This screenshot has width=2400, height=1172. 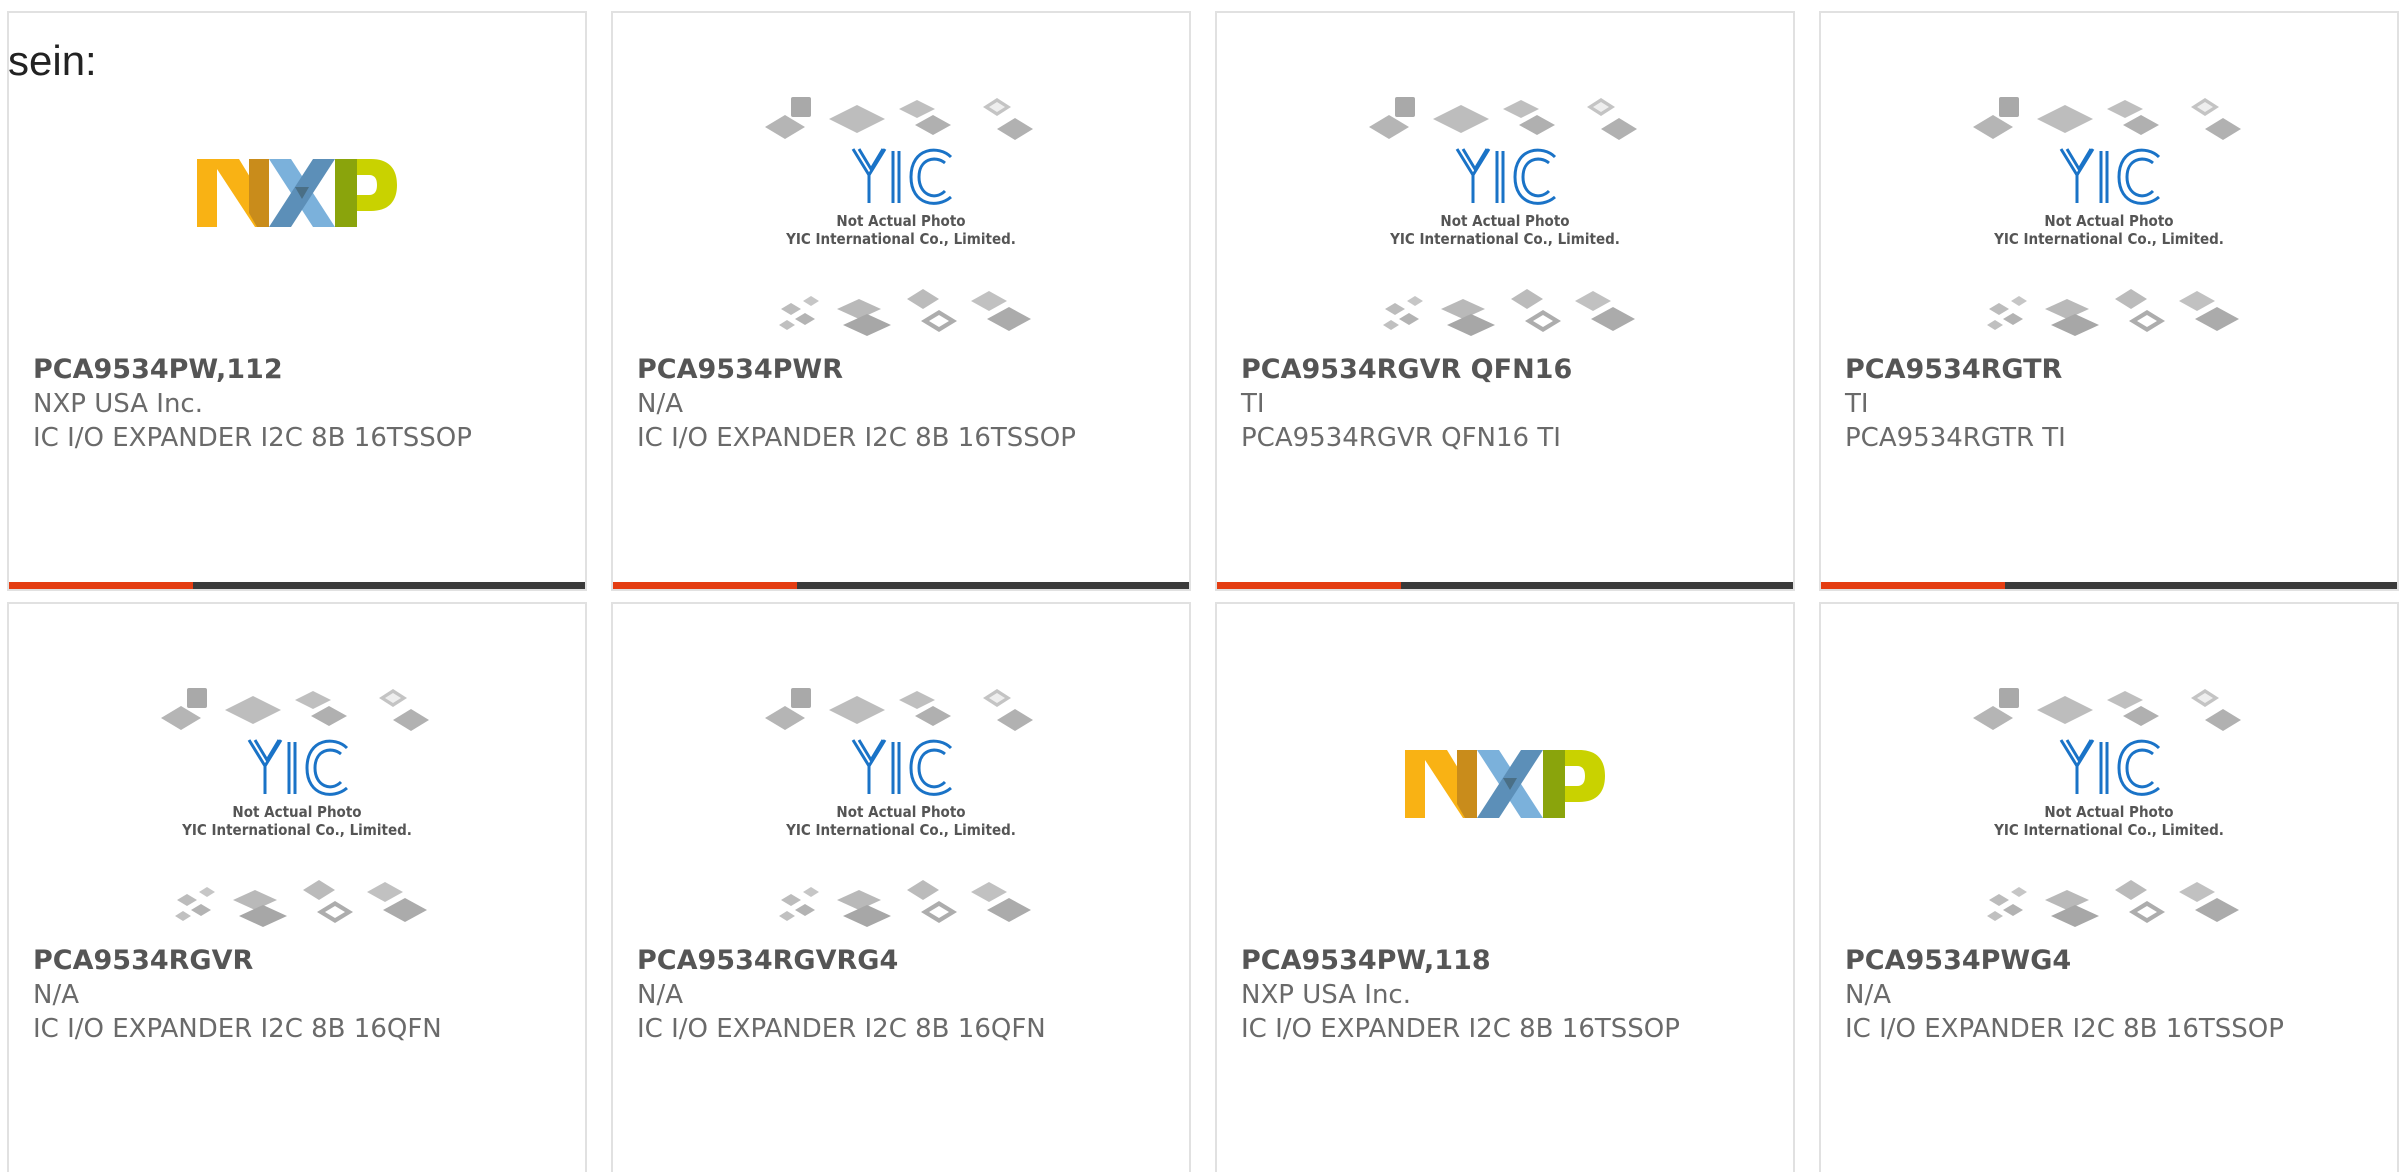 I want to click on part-number: PCA9534PWG4, so click(x=2113, y=961).